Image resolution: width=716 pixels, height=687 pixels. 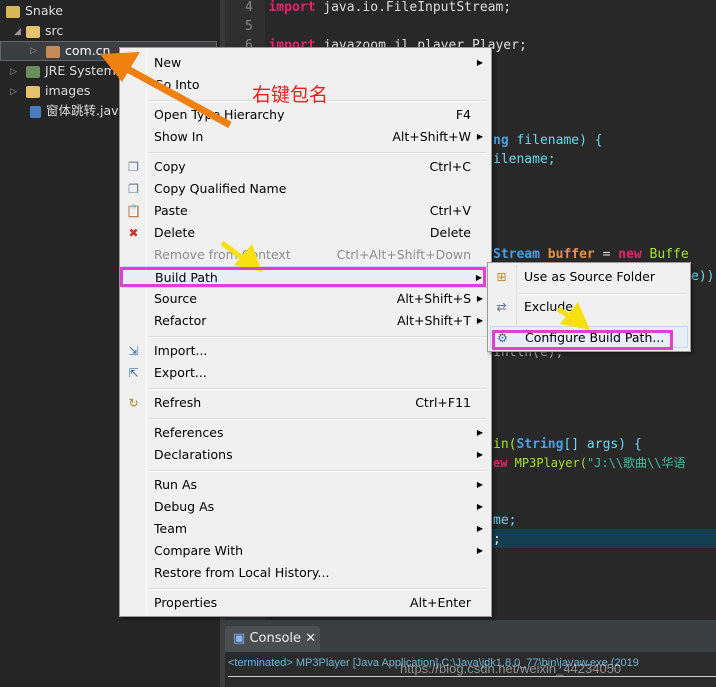 I want to click on expanded-arrow-icon: ◢, so click(x=17, y=32).